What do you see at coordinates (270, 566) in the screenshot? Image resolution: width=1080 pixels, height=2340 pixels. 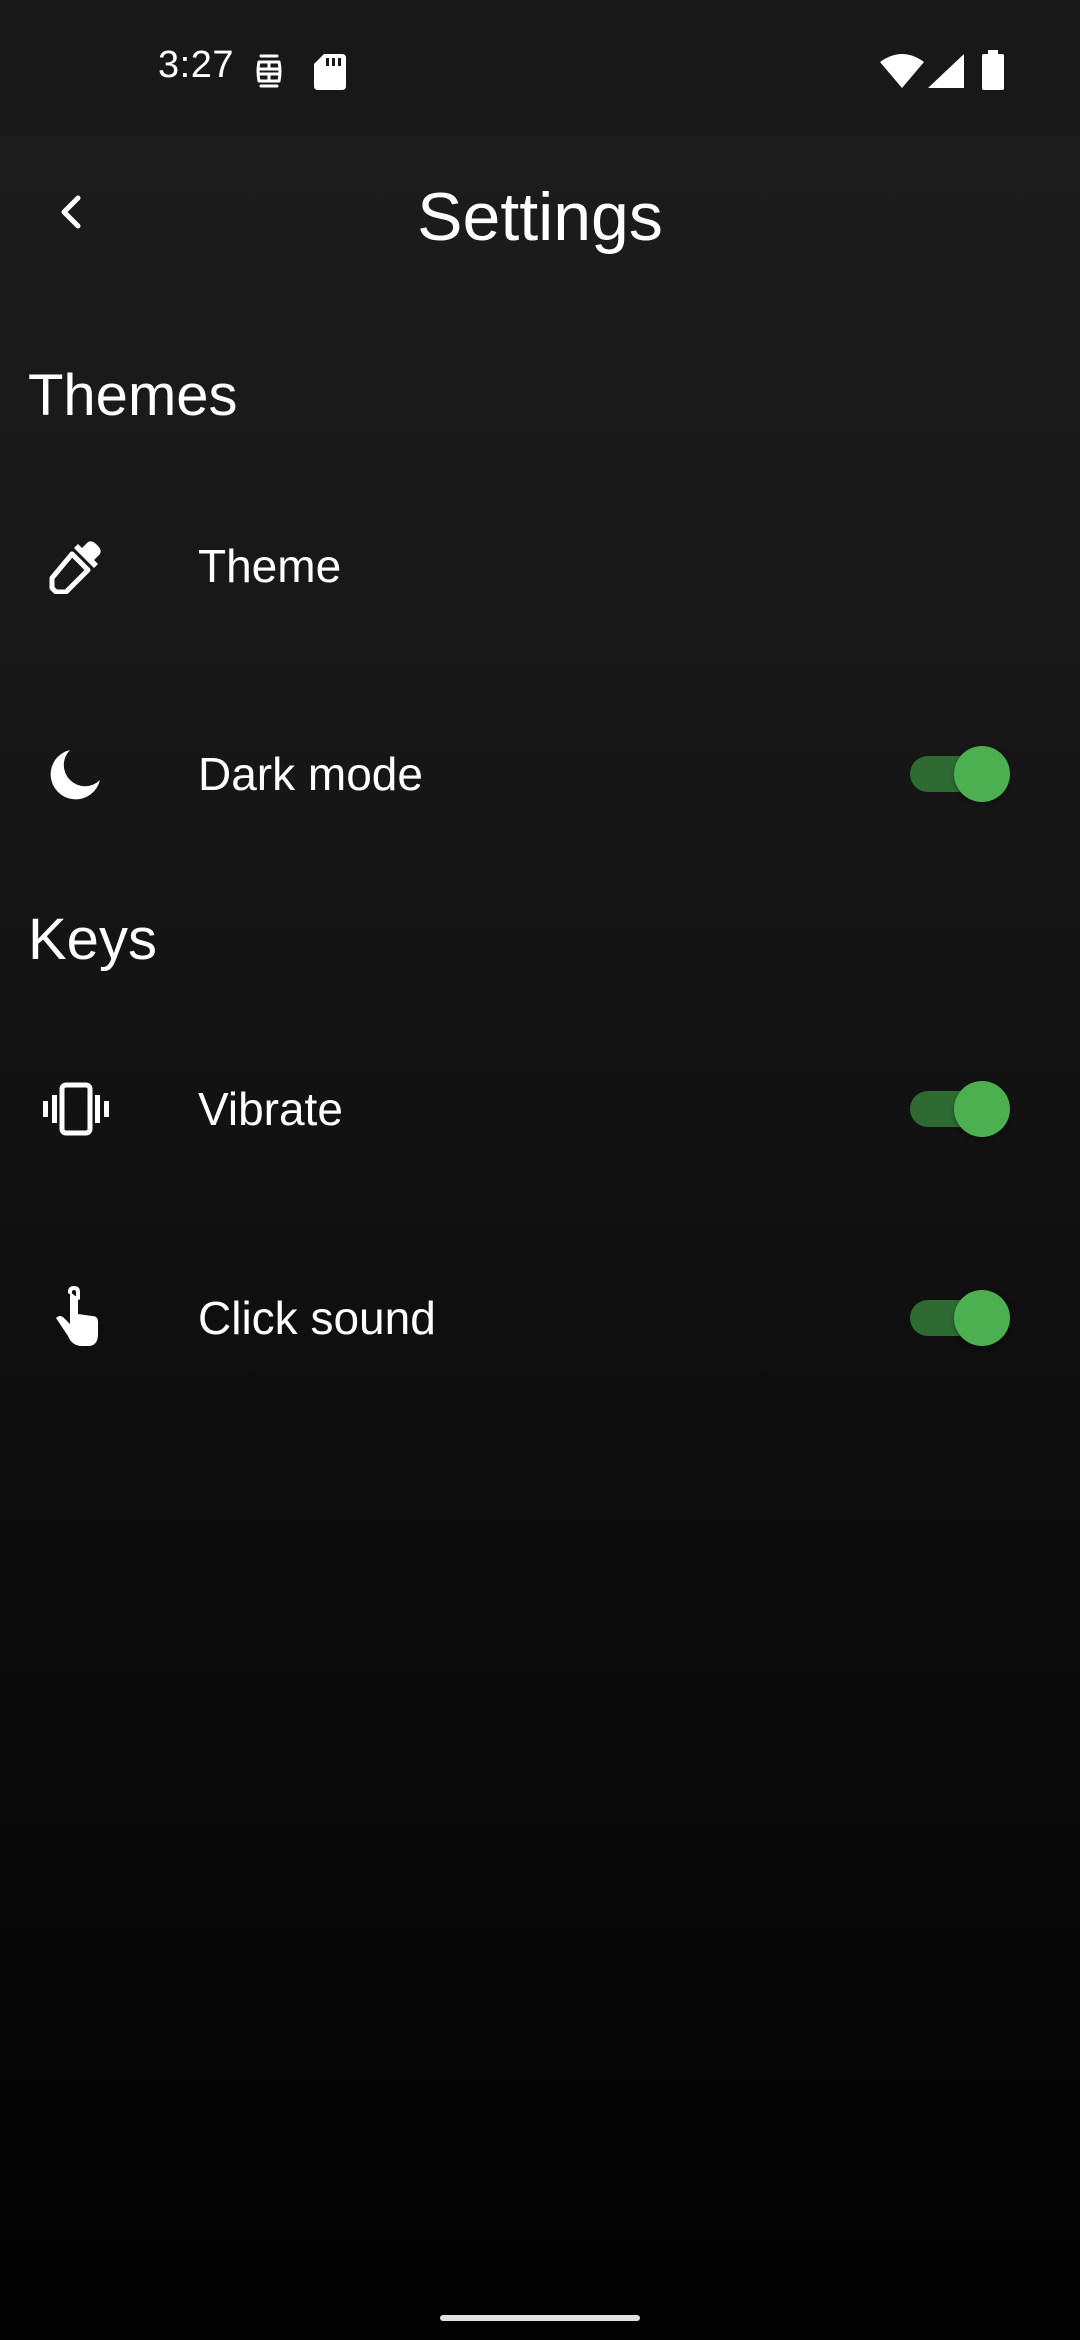 I see `setting-label-theme: Theme` at bounding box center [270, 566].